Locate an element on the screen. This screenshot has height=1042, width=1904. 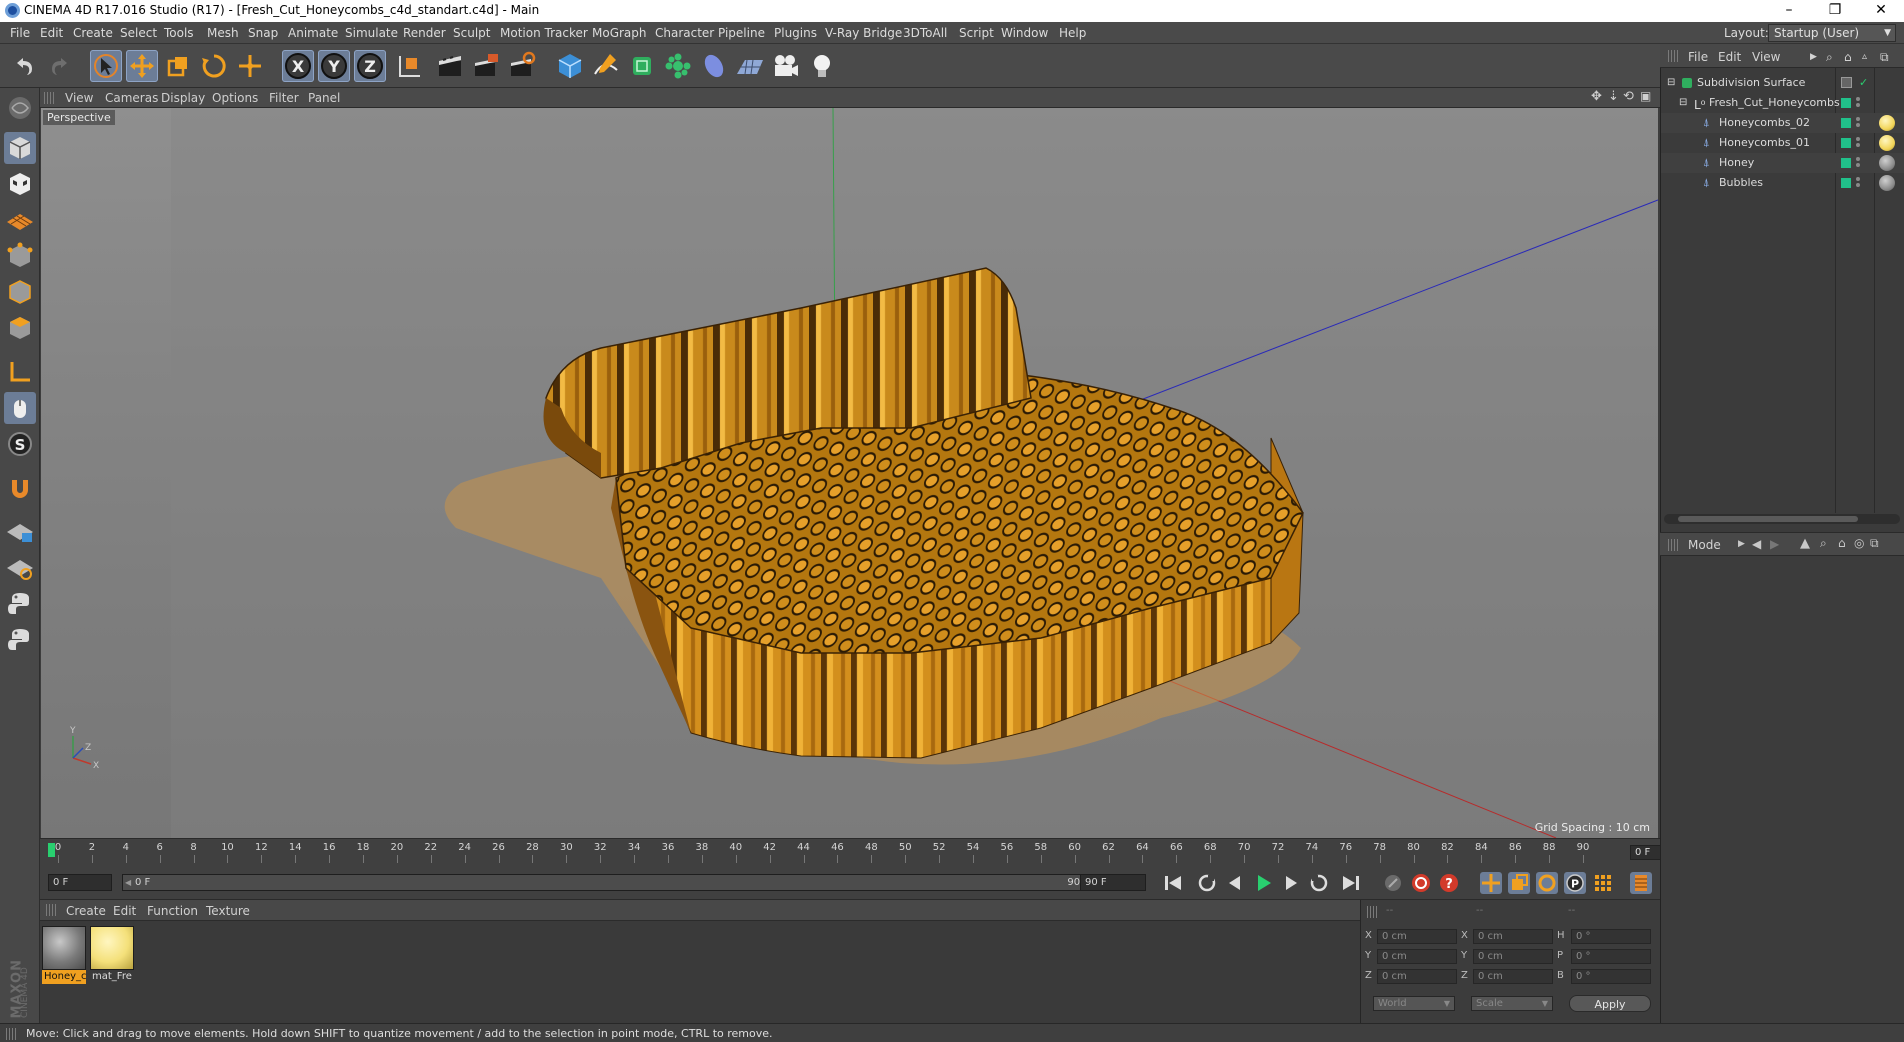
coord-pos-z-input: 0 cm is located at coordinates (1417, 976).